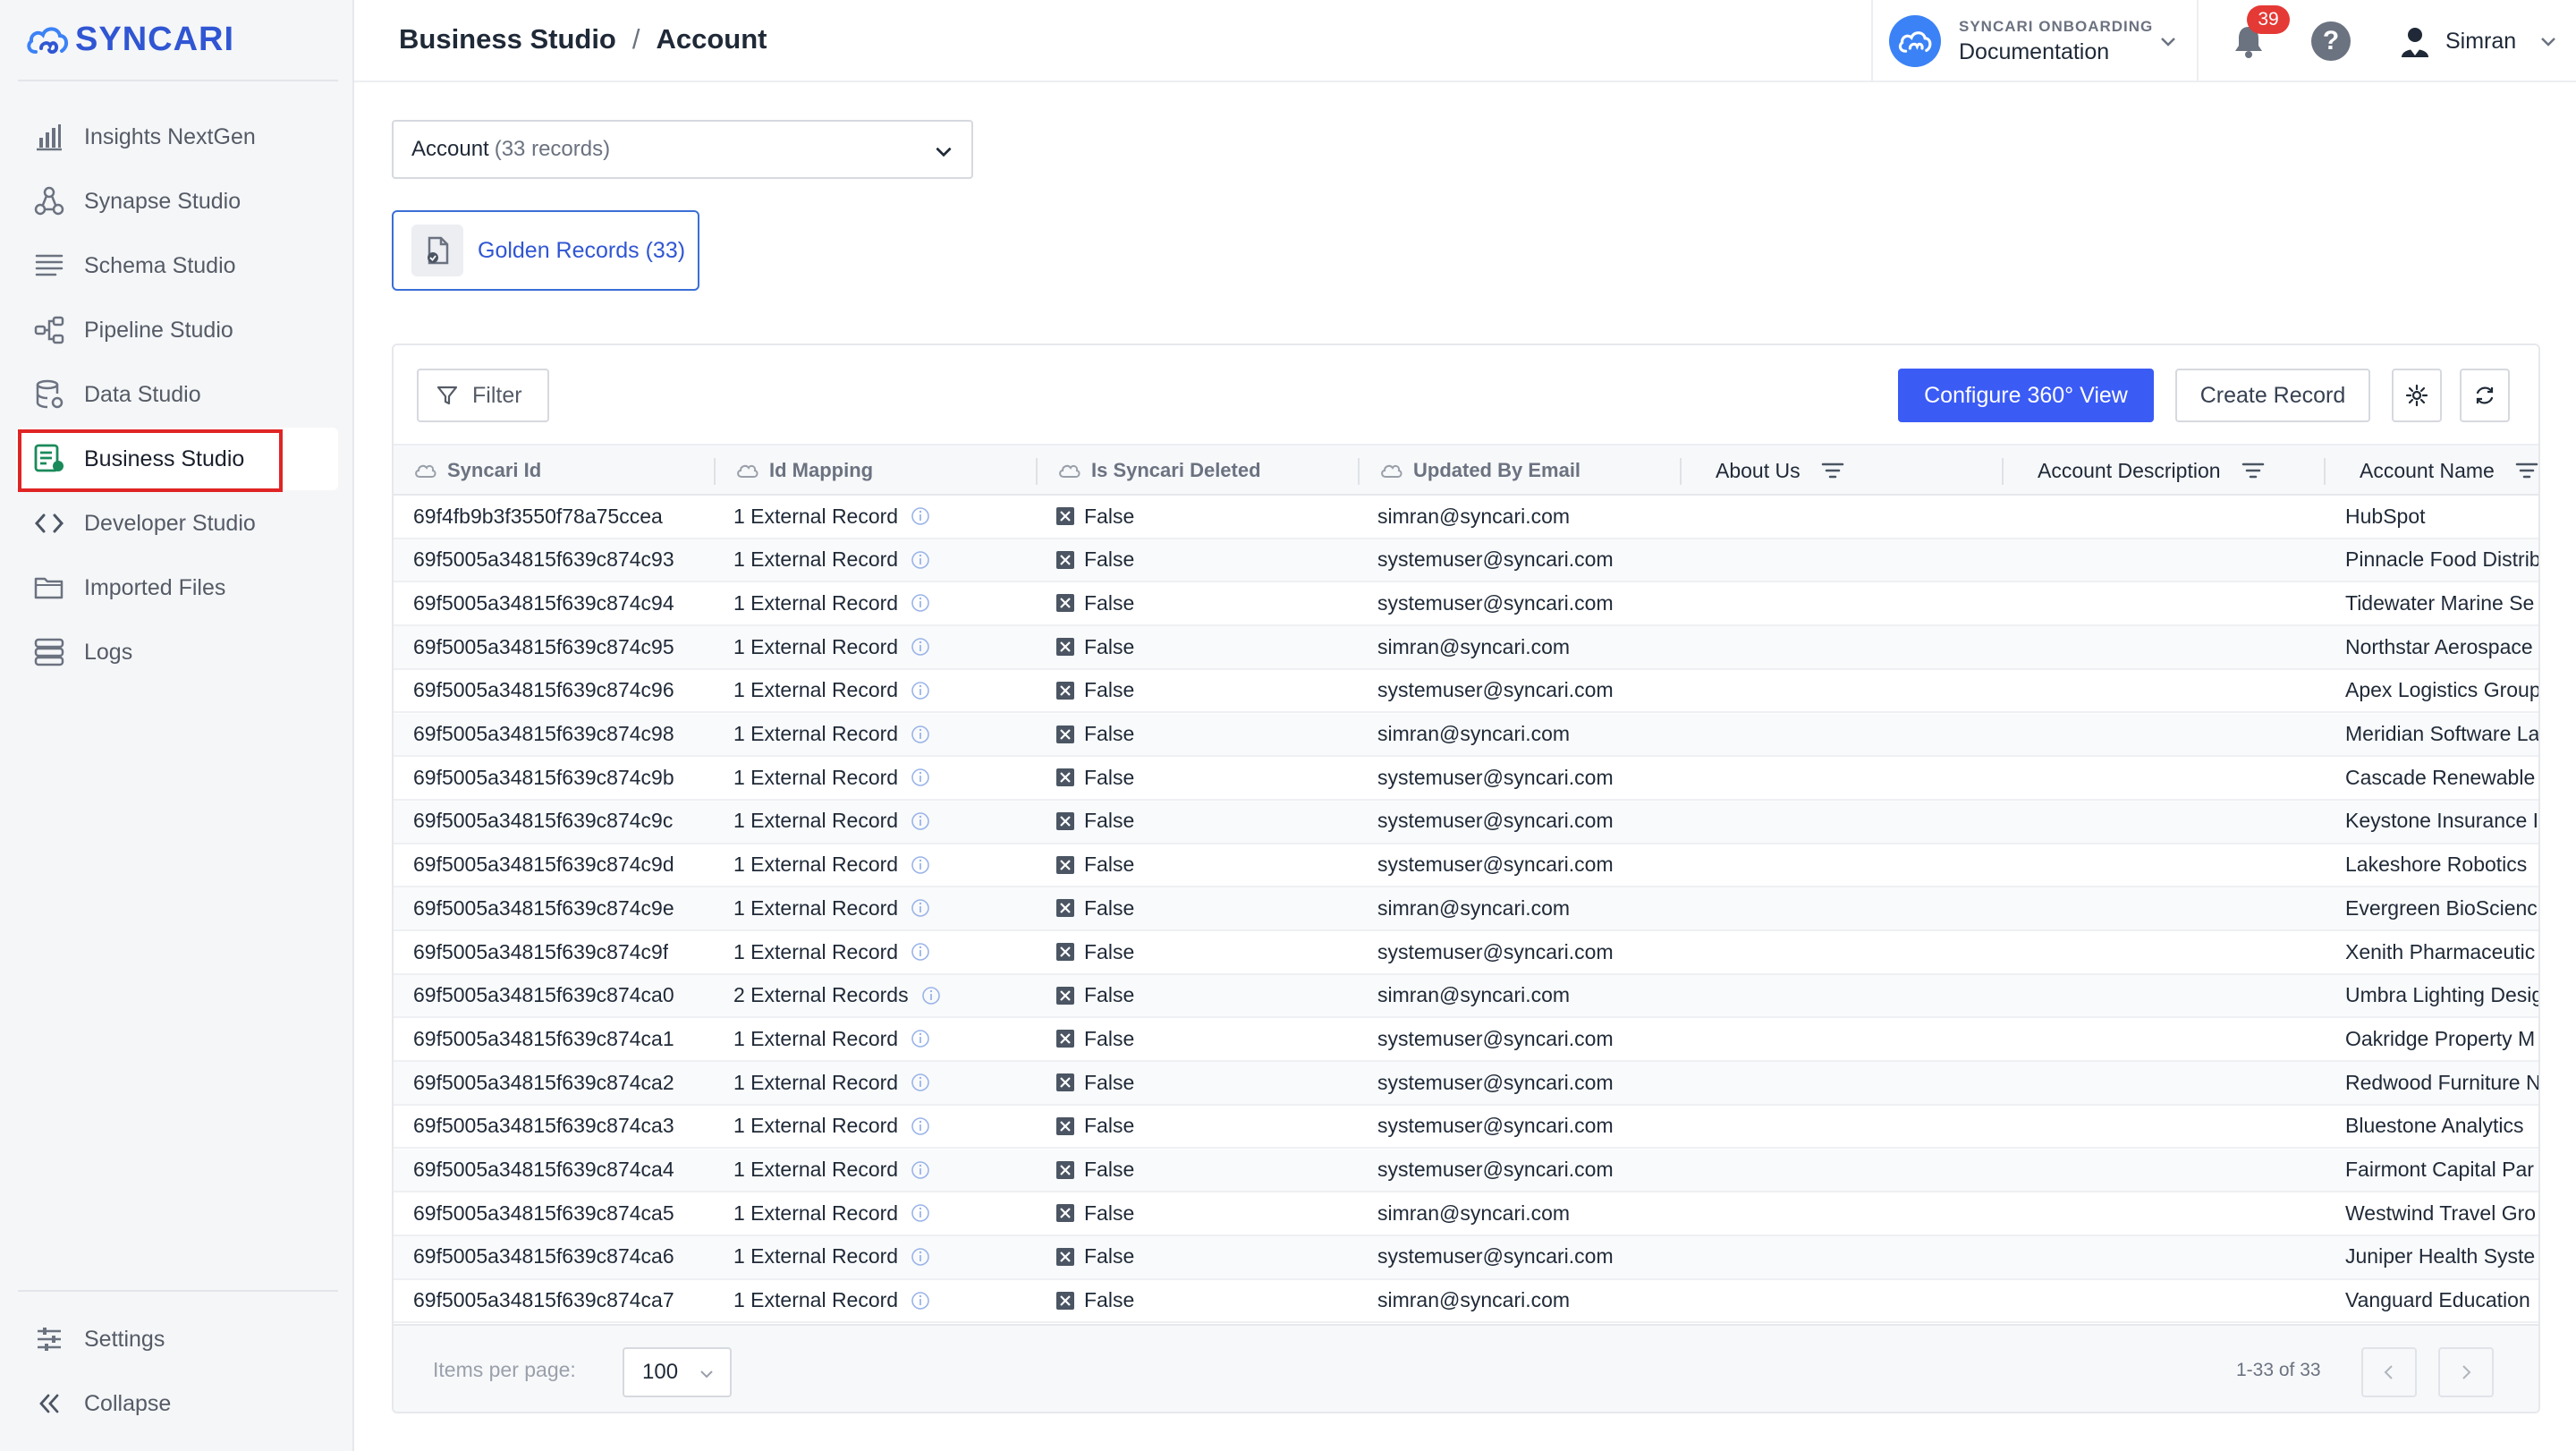 This screenshot has width=2576, height=1451. What do you see at coordinates (2449, 470) in the screenshot?
I see `column-header-account-name: Account Name` at bounding box center [2449, 470].